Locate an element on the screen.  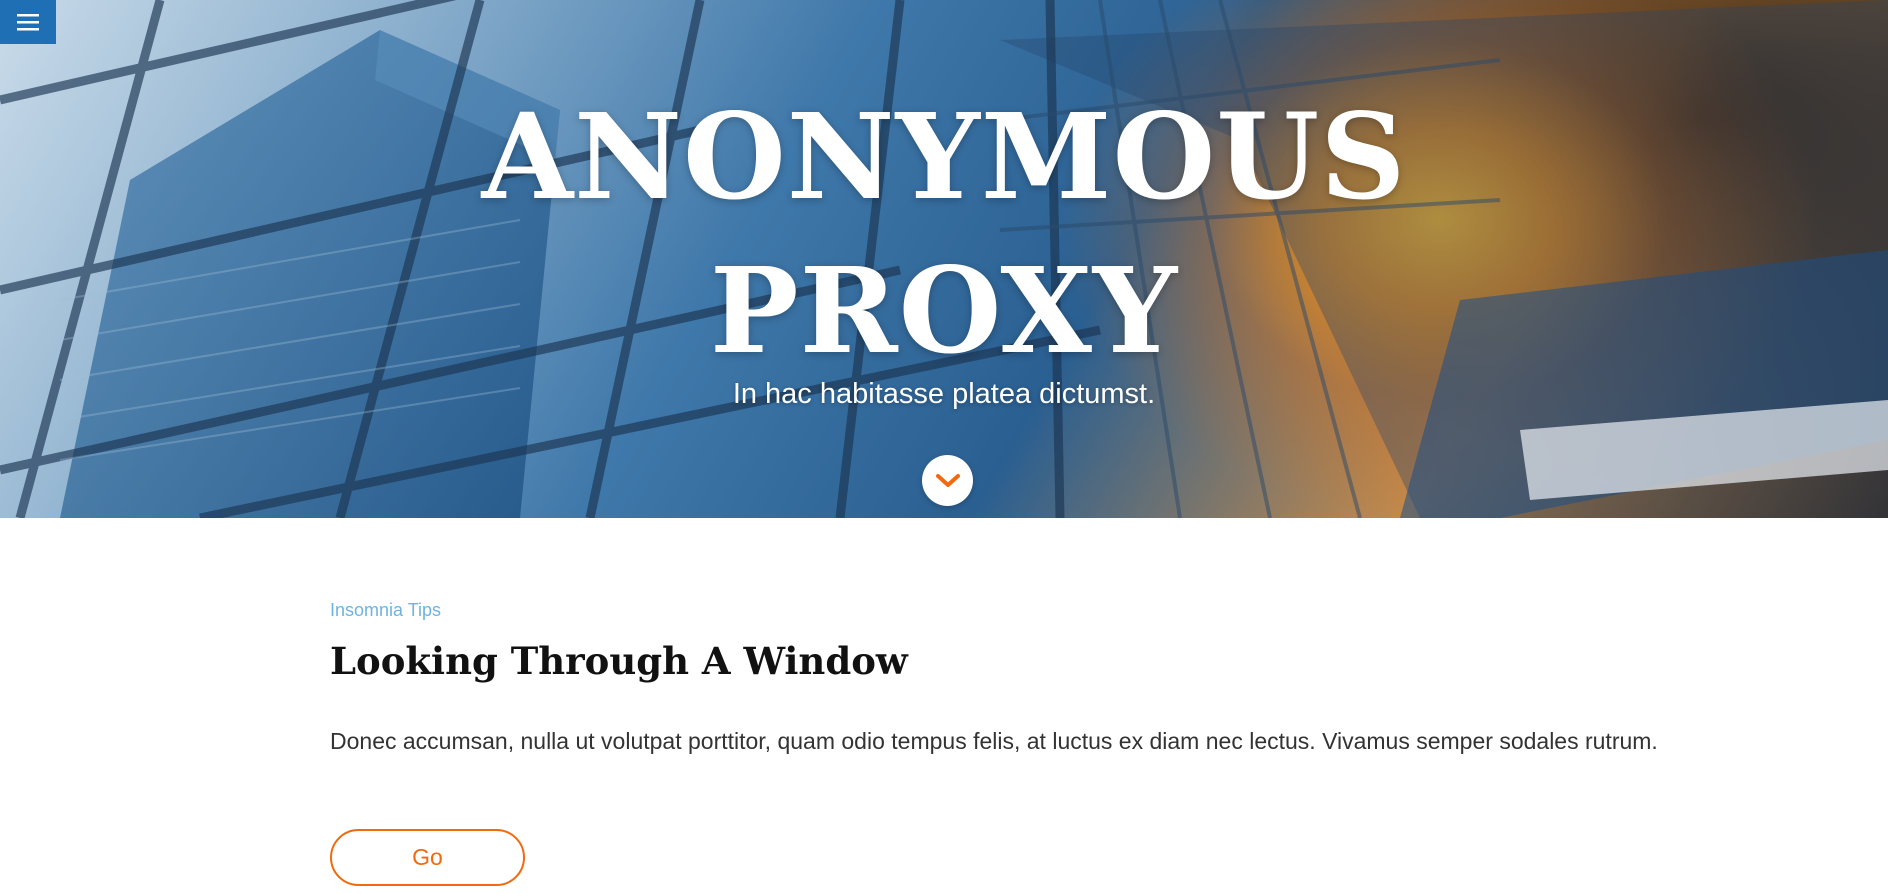
hero-title-line-2: PROXY is located at coordinates (944, 310).